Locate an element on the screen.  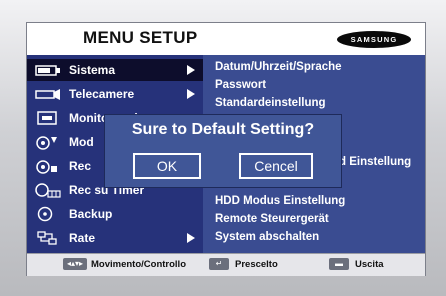
timer-record-icon is located at coordinates (48, 190).